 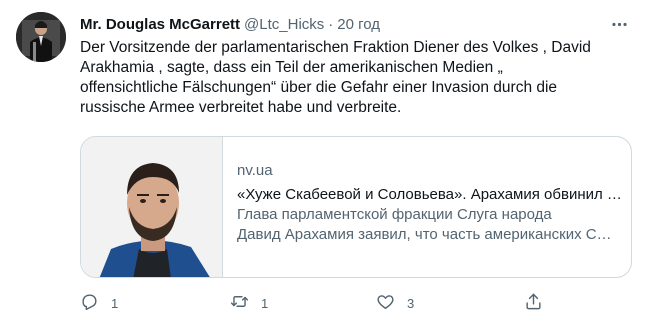 I want to click on avatar-image, so click(x=41, y=37).